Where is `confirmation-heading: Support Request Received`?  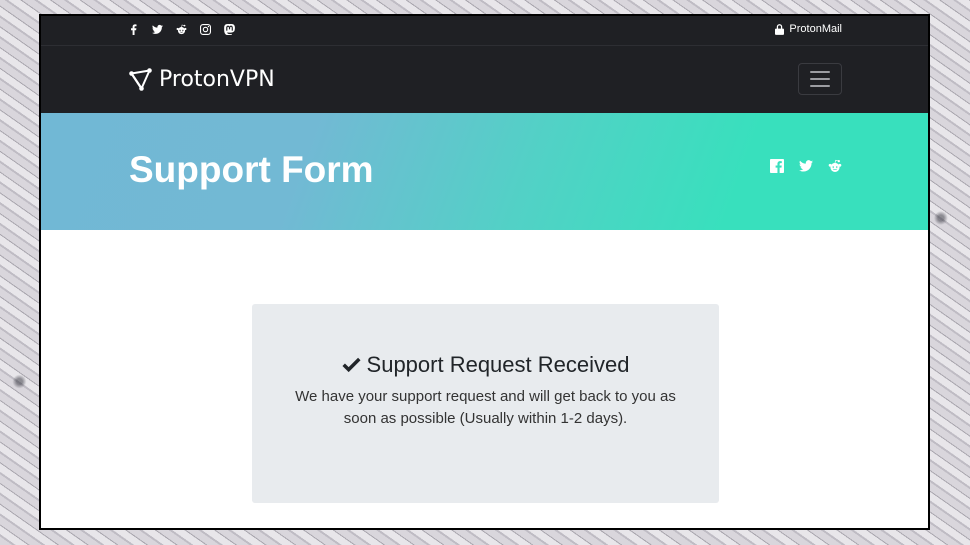
confirmation-heading: Support Request Received is located at coordinates (485, 365).